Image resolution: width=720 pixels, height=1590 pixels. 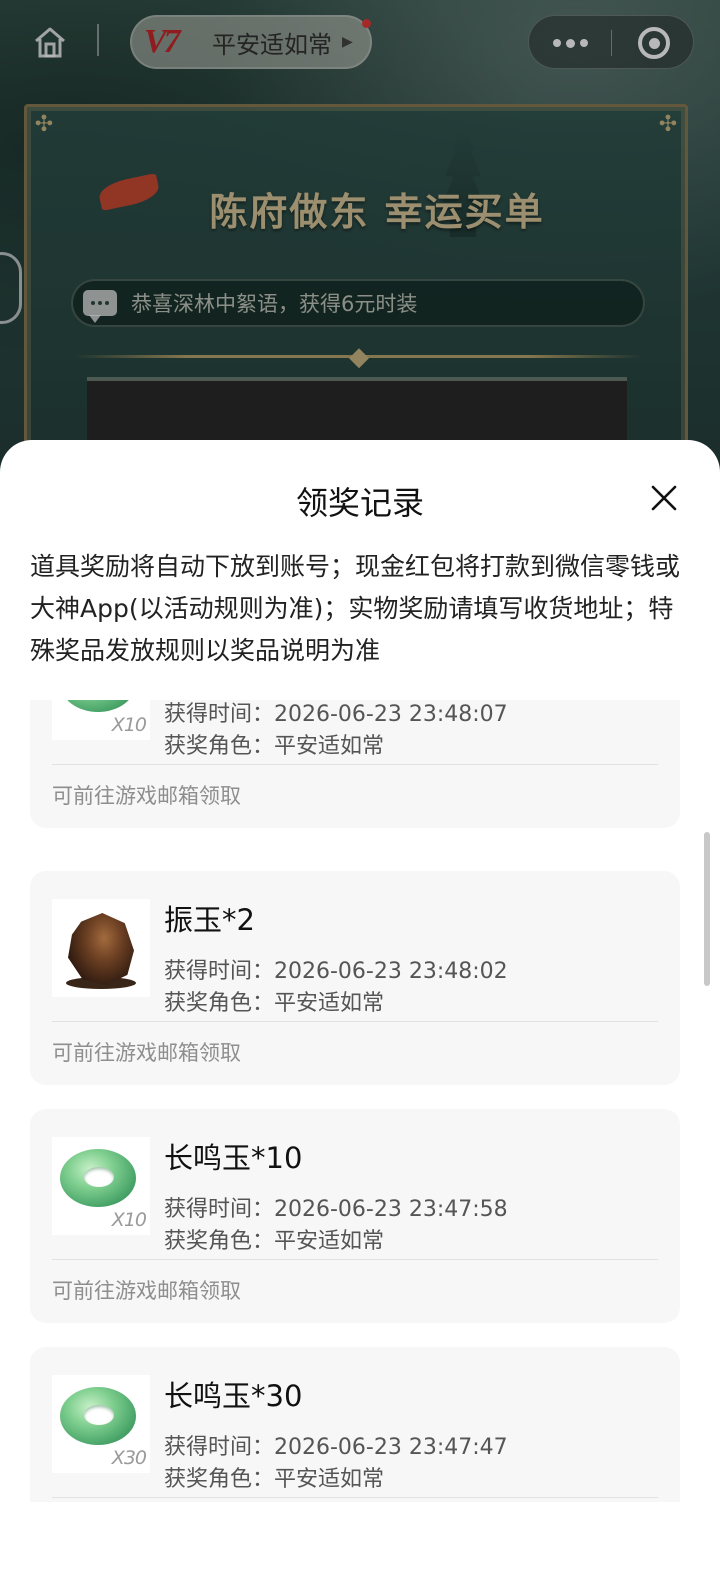 What do you see at coordinates (336, 1447) in the screenshot?
I see `reward-time: 获得时间：2026-06-23 23:47:47` at bounding box center [336, 1447].